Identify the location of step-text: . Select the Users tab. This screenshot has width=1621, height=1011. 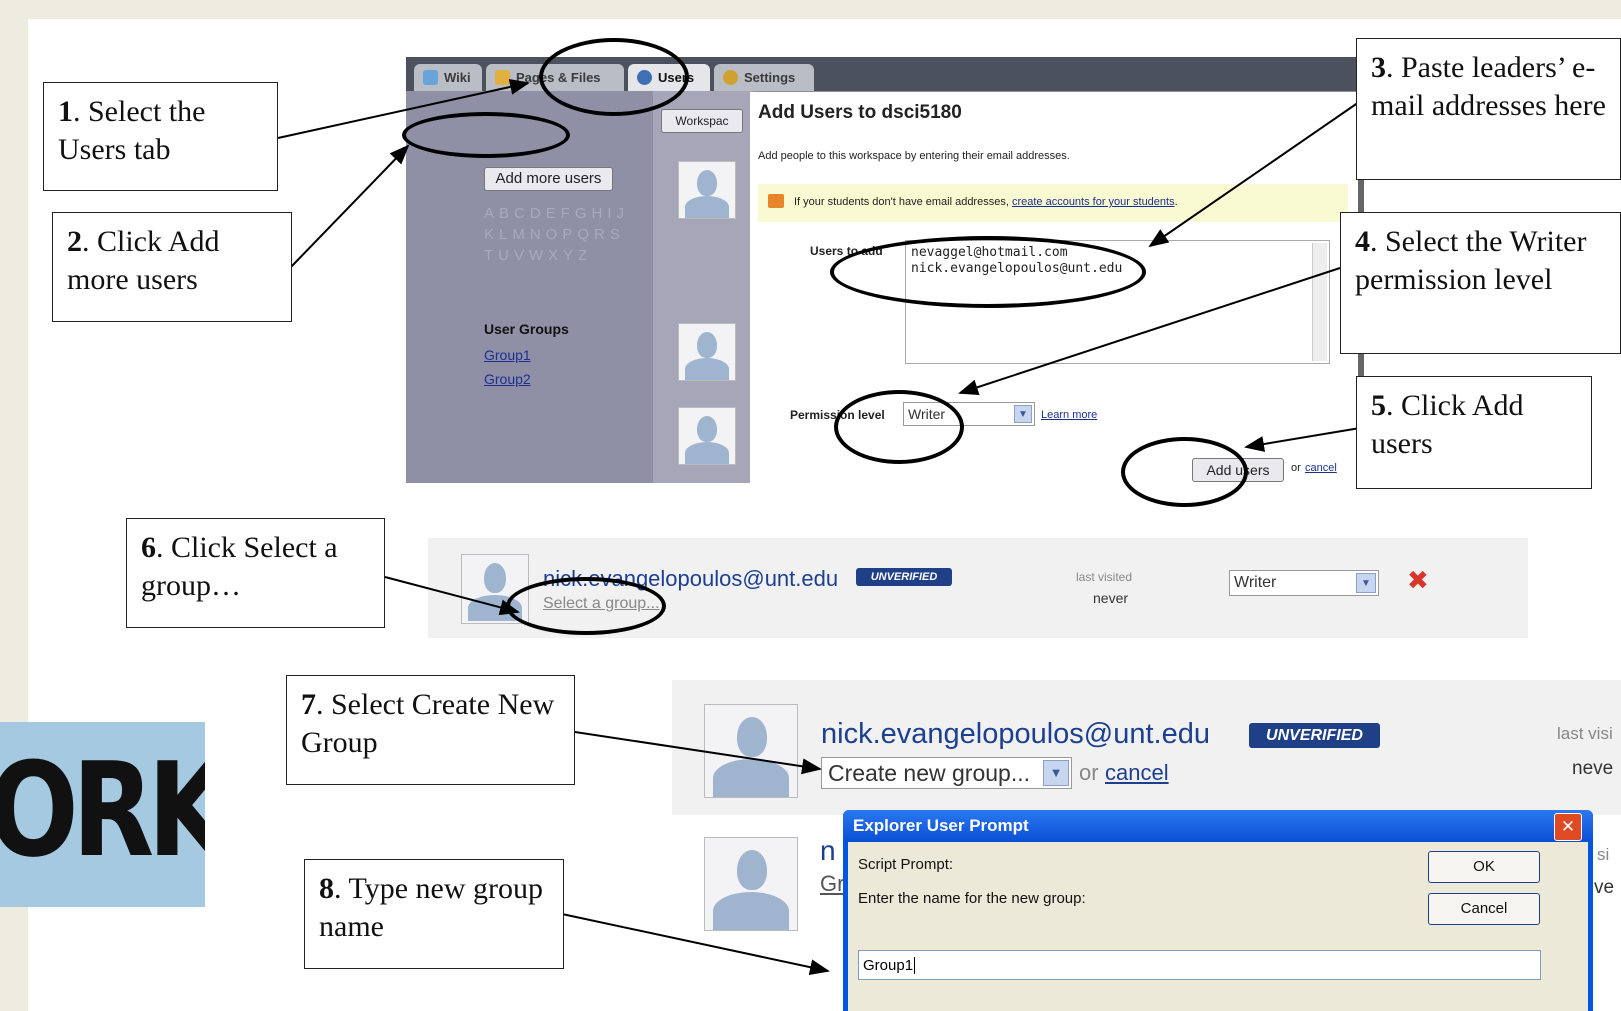
(132, 130).